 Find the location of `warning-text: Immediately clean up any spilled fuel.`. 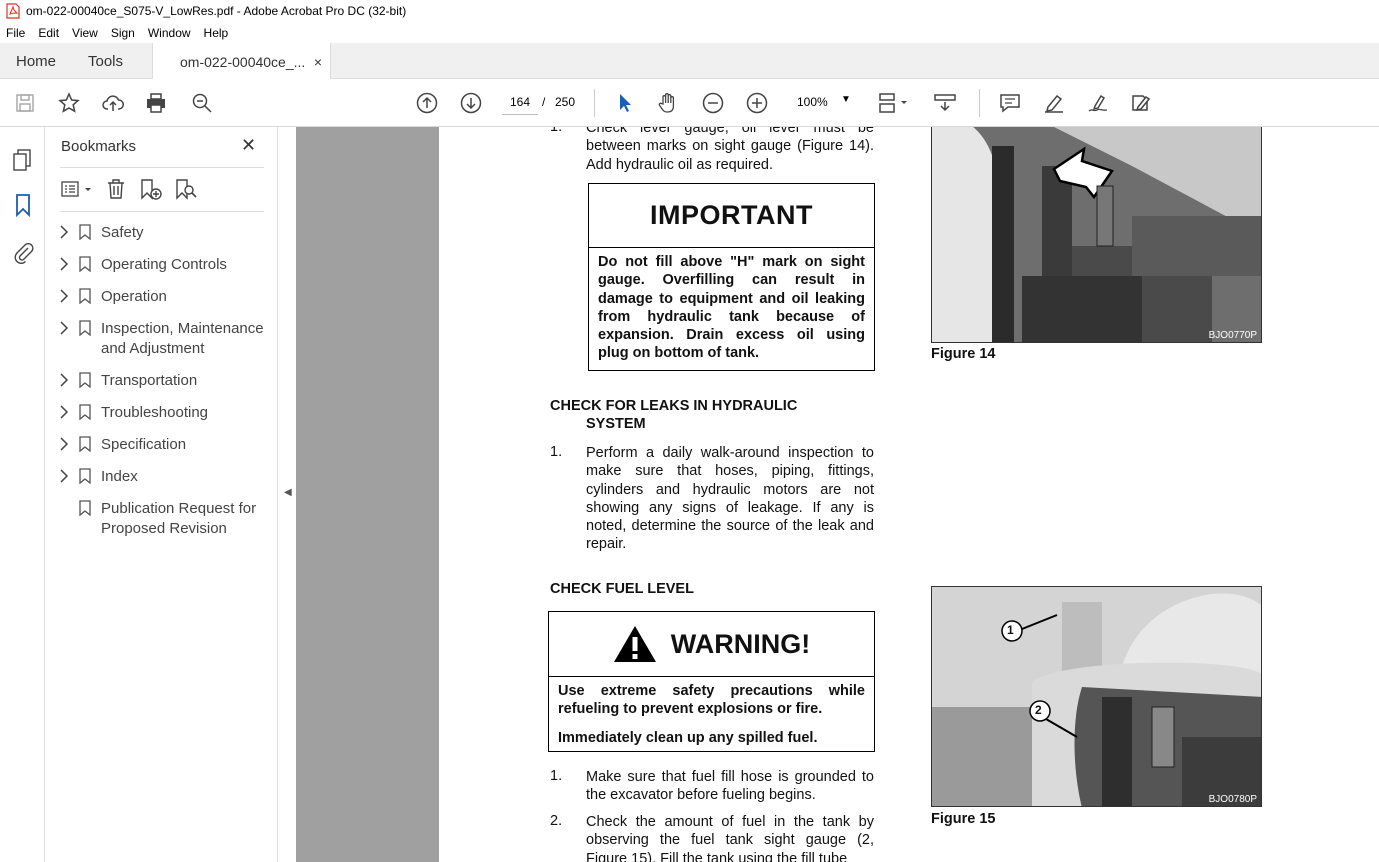

warning-text: Immediately clean up any spilled fuel. is located at coordinates (688, 737).